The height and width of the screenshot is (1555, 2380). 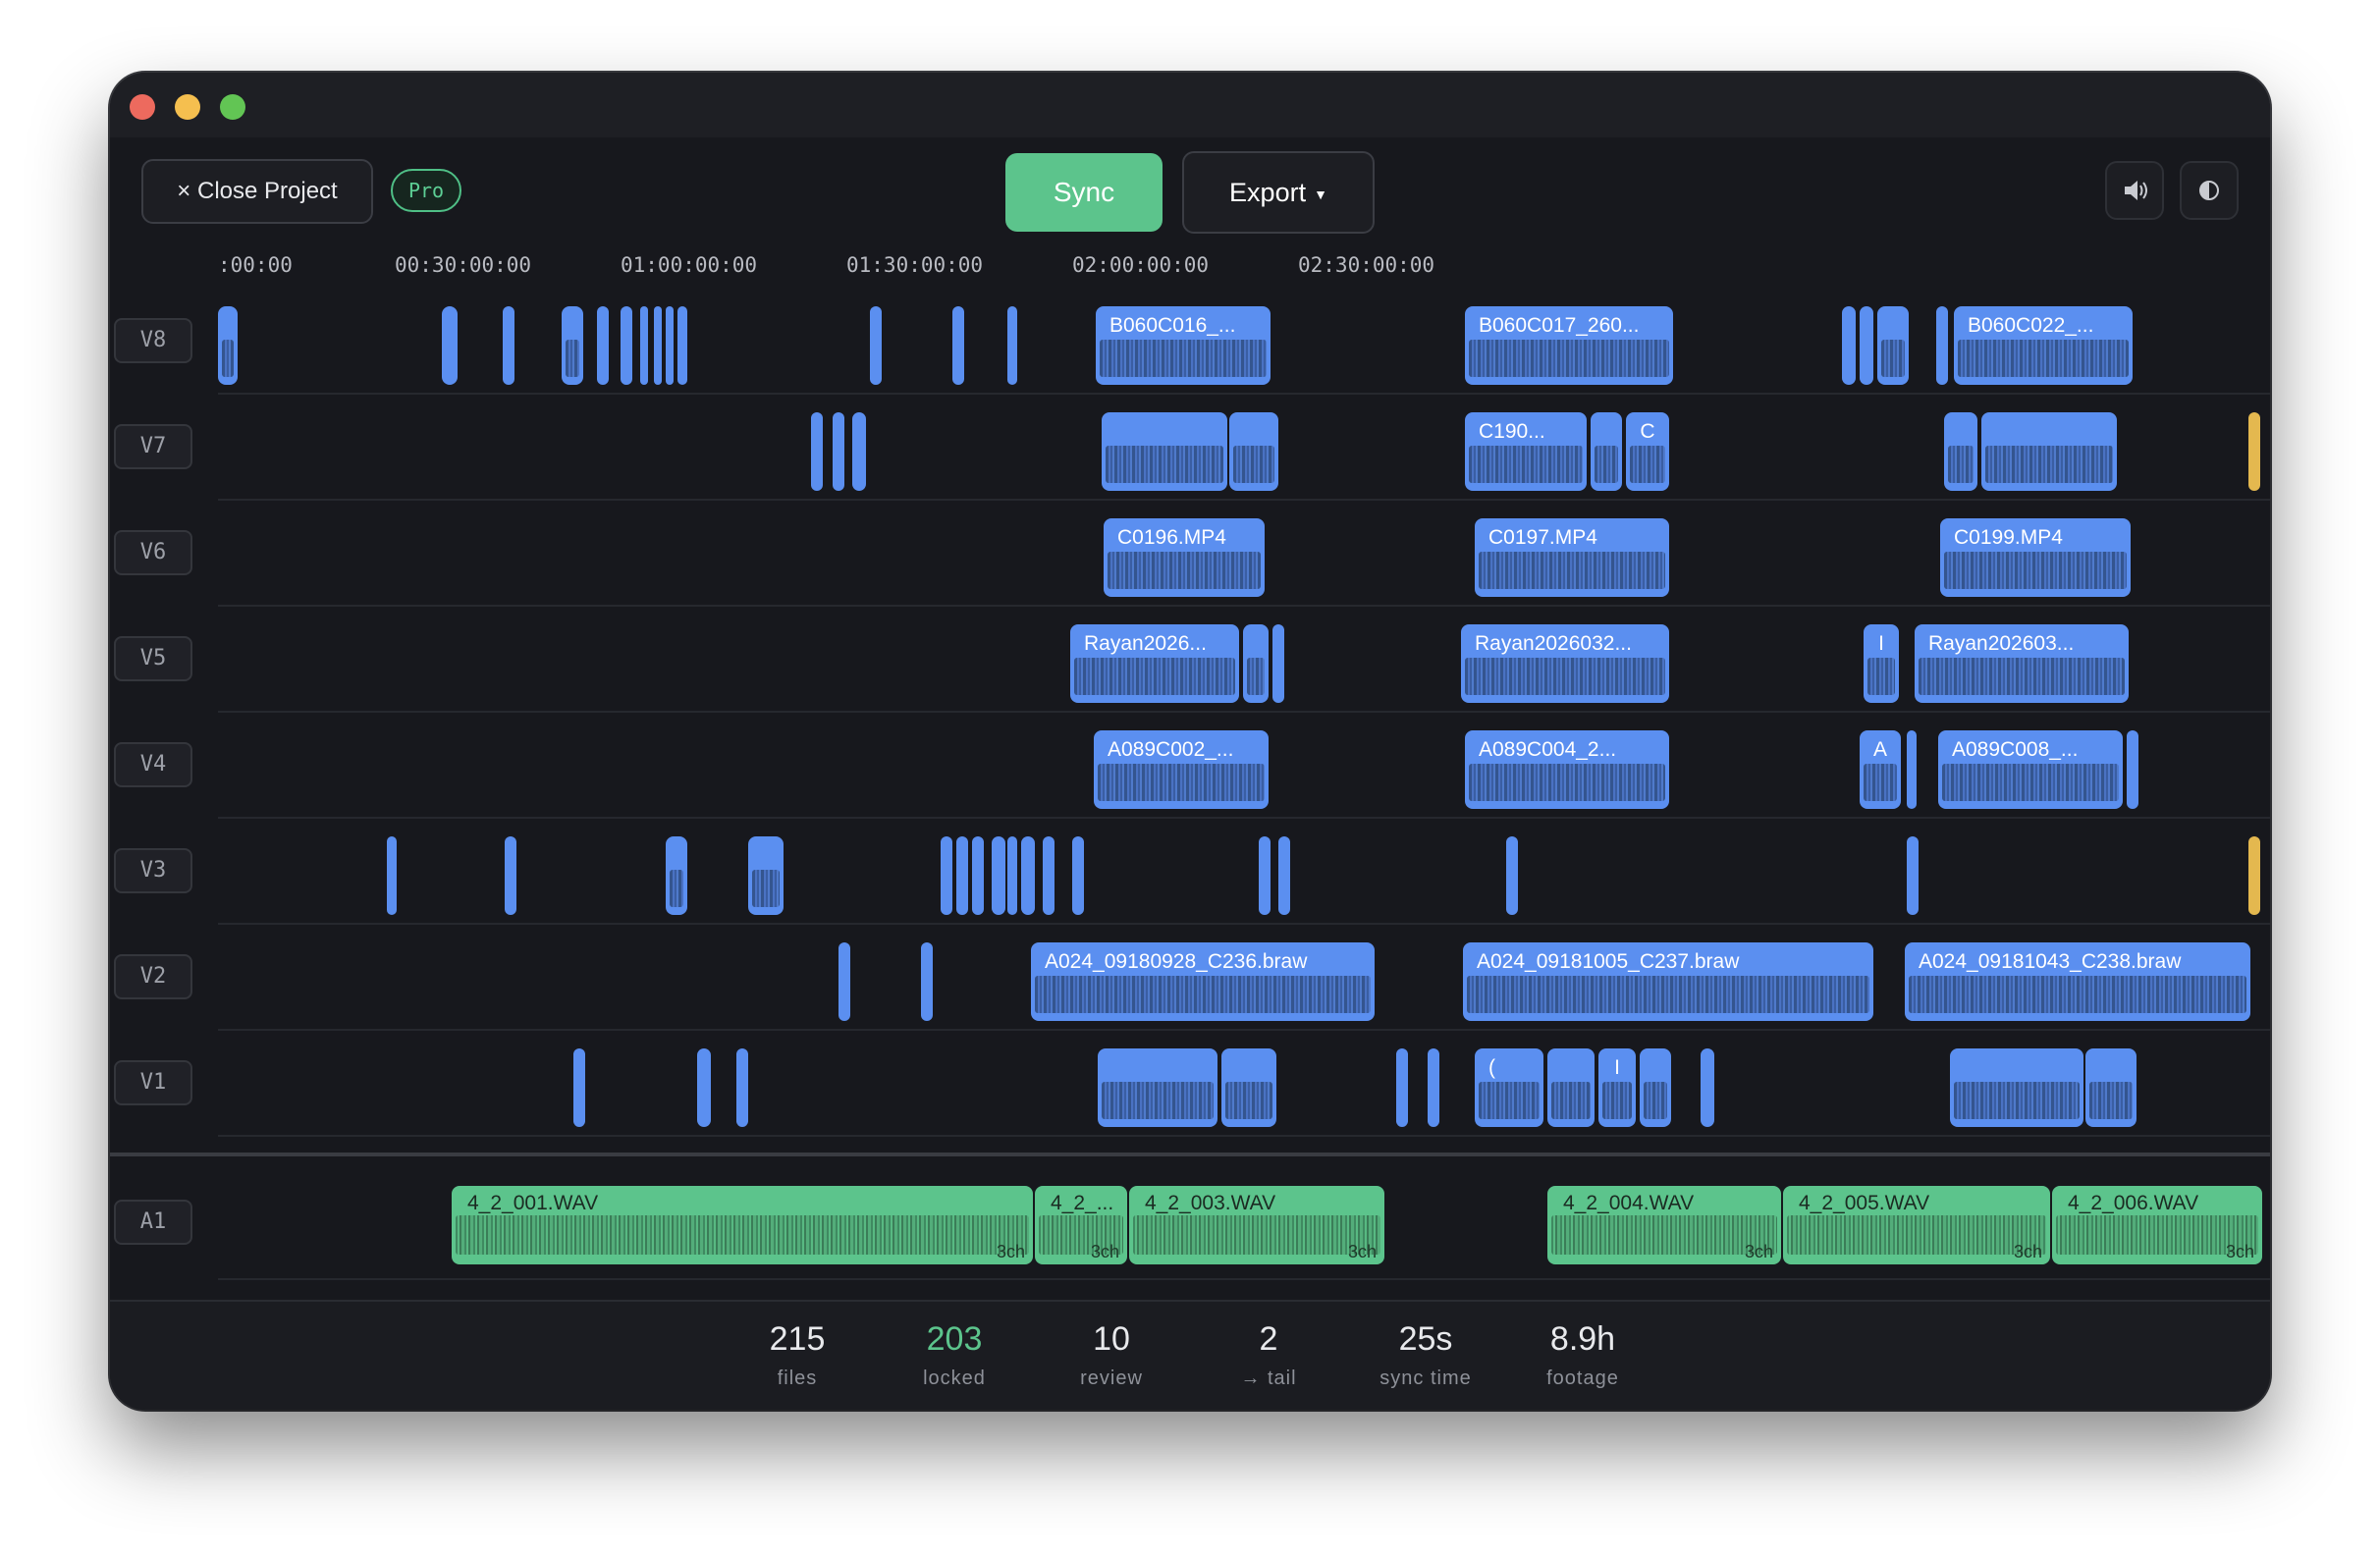 What do you see at coordinates (2035, 557) in the screenshot?
I see `video-clip: C0199.MP4` at bounding box center [2035, 557].